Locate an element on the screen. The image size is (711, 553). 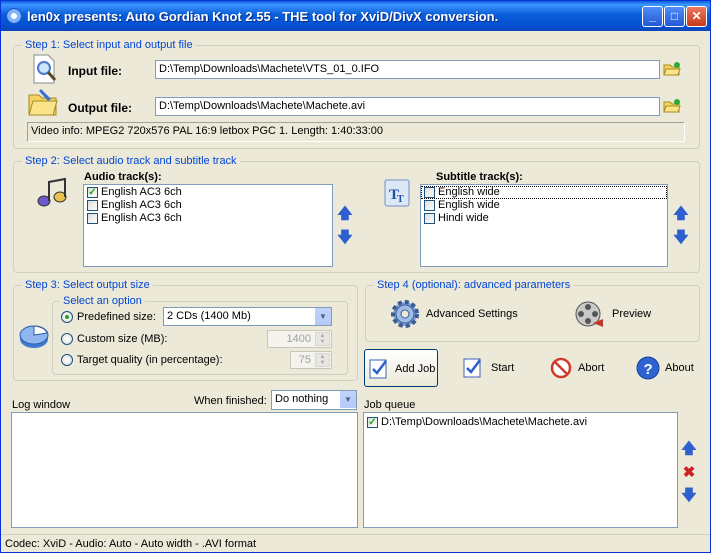
when-finished-value: Do nothing is located at coordinates (302, 399).